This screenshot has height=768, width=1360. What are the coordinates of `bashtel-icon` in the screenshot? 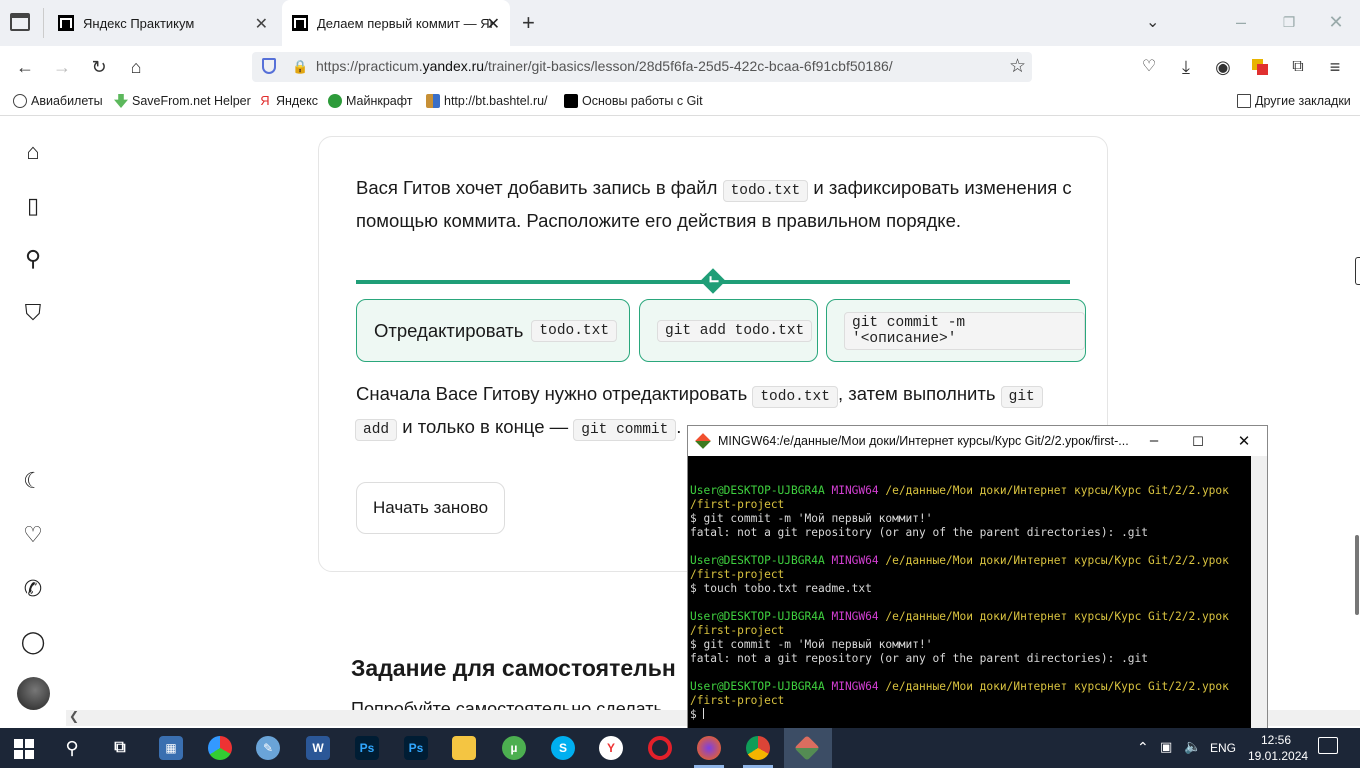 It's located at (433, 101).